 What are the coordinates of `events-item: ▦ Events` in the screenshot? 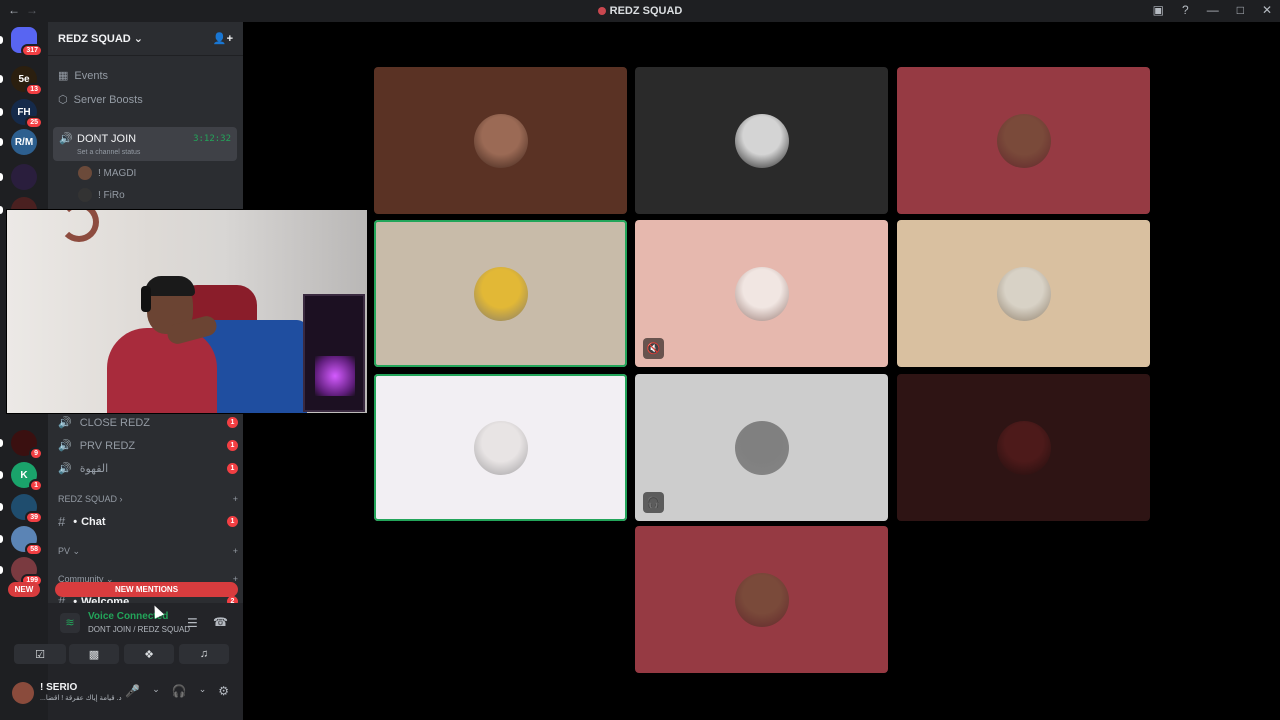 It's located at (83, 76).